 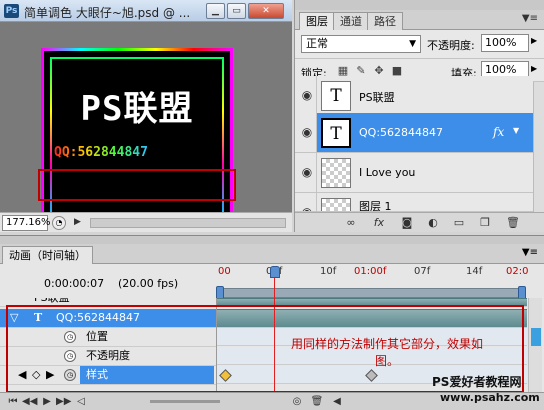 I want to click on blend-mode-select: 正常 ▼, so click(x=361, y=44).